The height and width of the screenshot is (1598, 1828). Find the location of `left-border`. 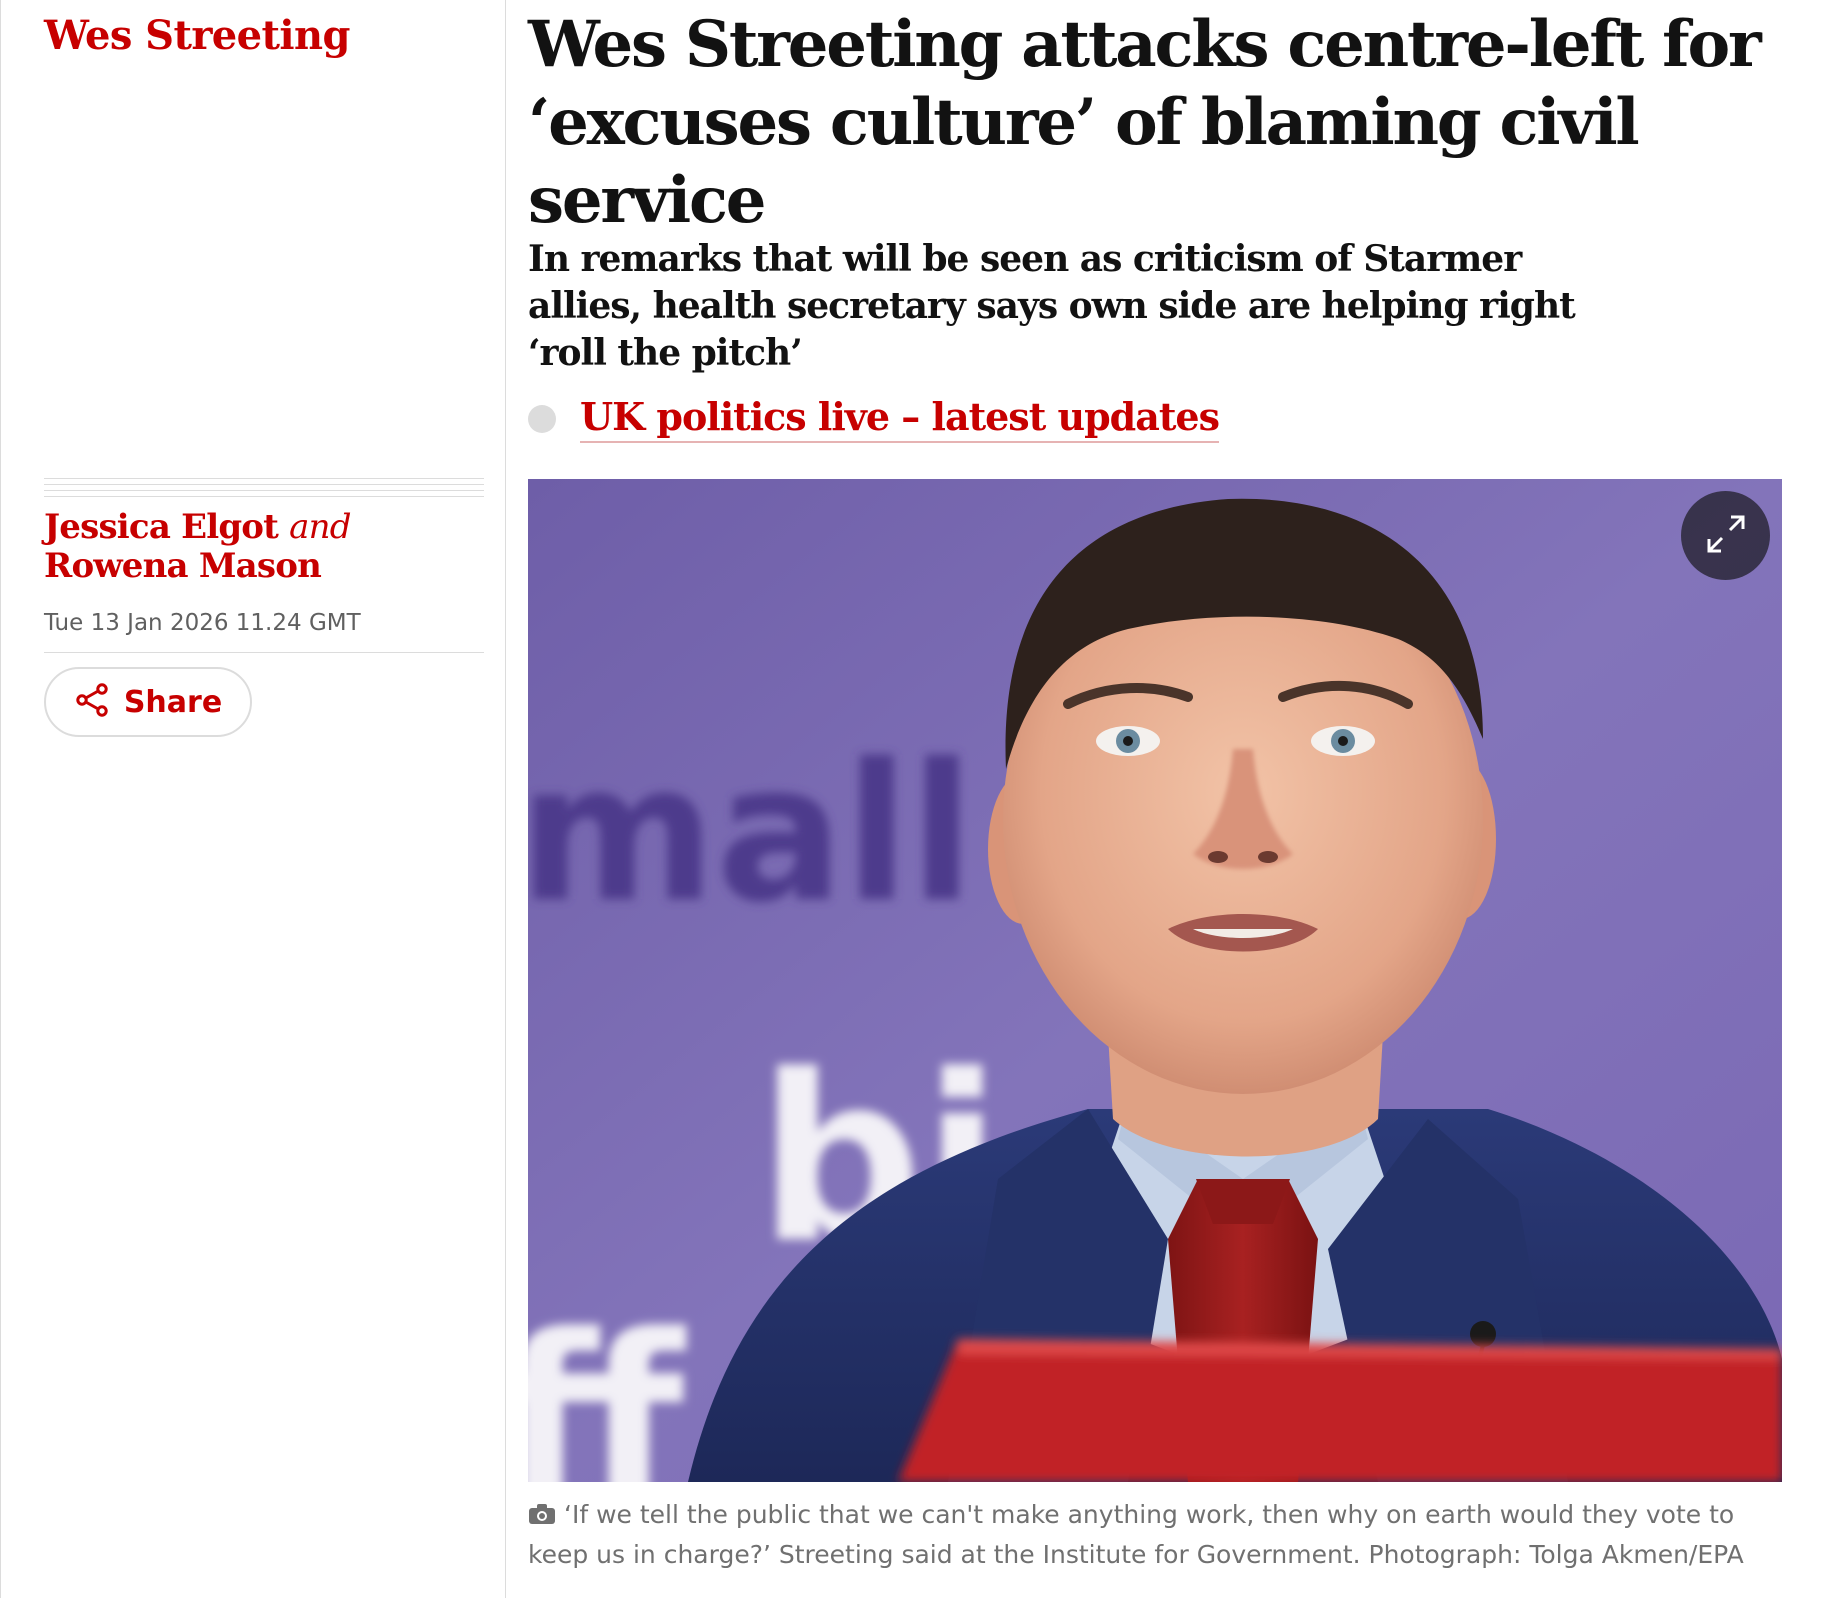

left-border is located at coordinates (0, 799).